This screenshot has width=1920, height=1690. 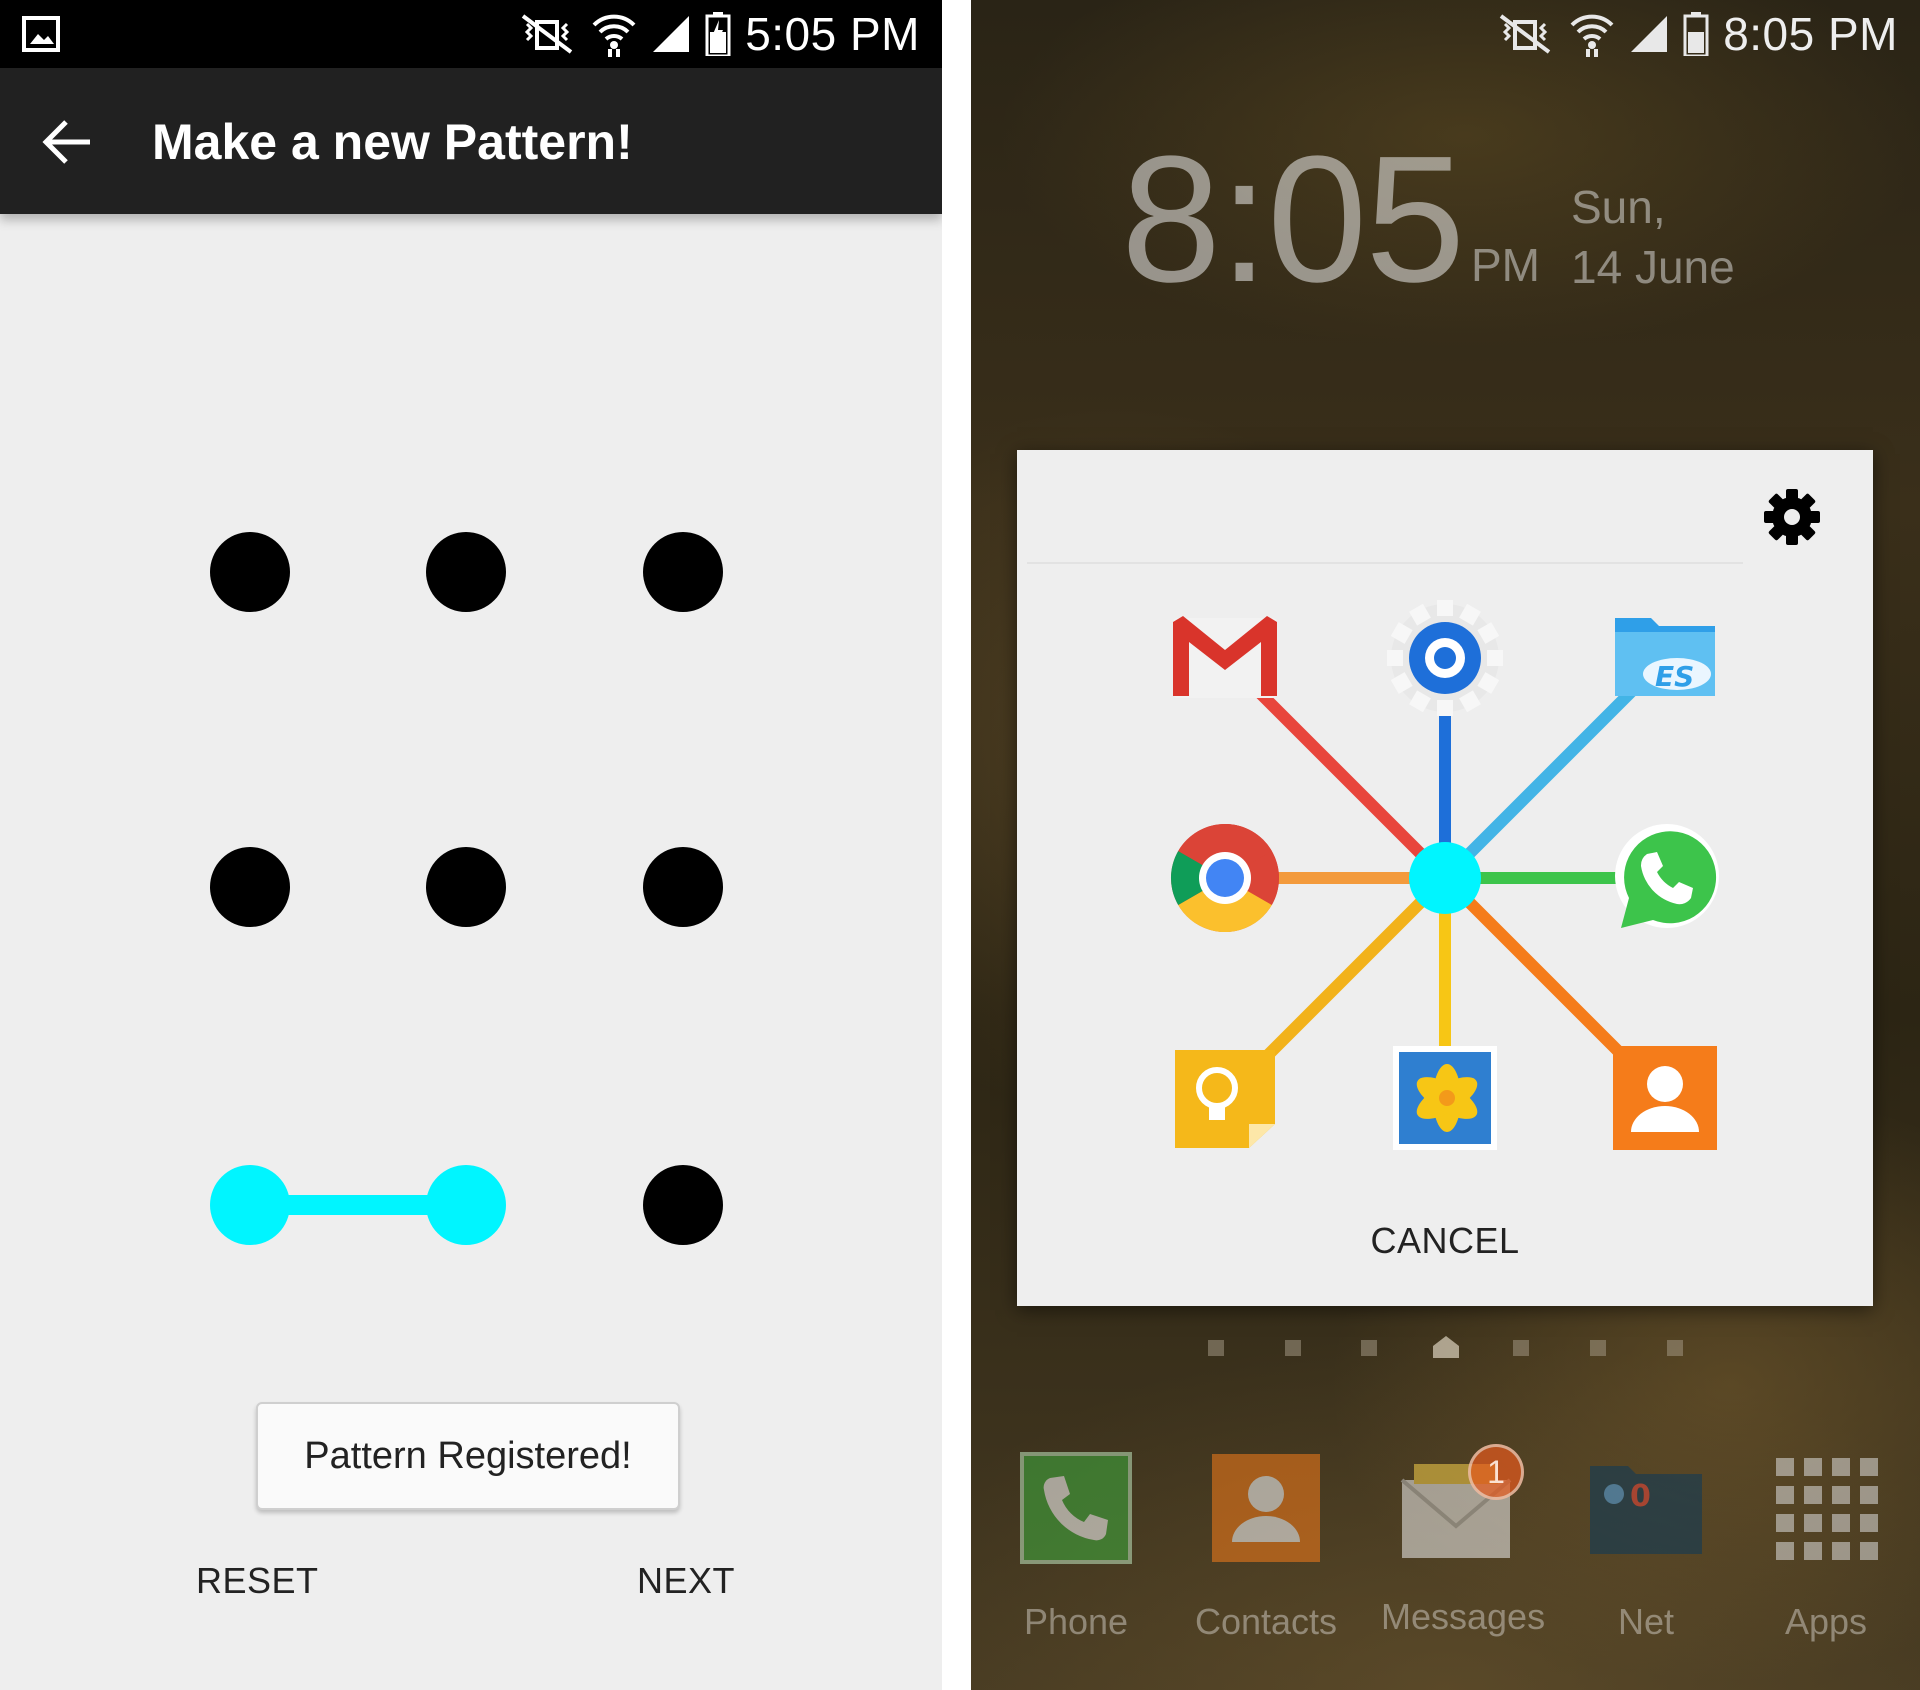 I want to click on settings-app-icon, so click(x=1445, y=658).